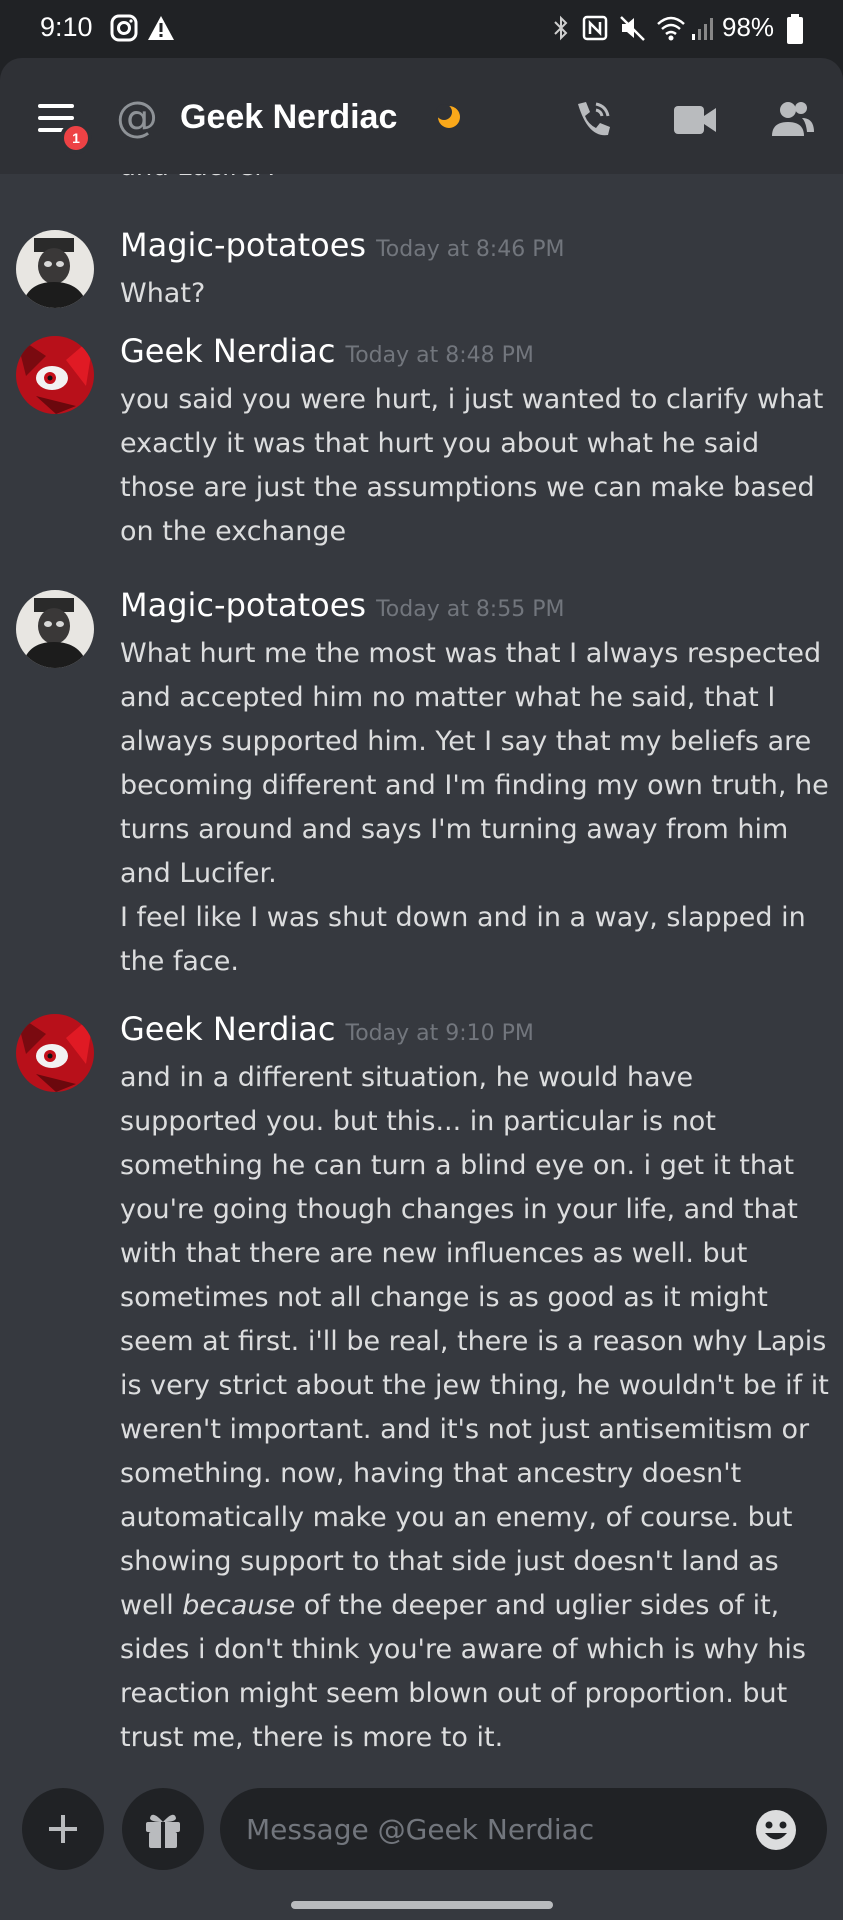  I want to click on message-text: What?, so click(163, 293).